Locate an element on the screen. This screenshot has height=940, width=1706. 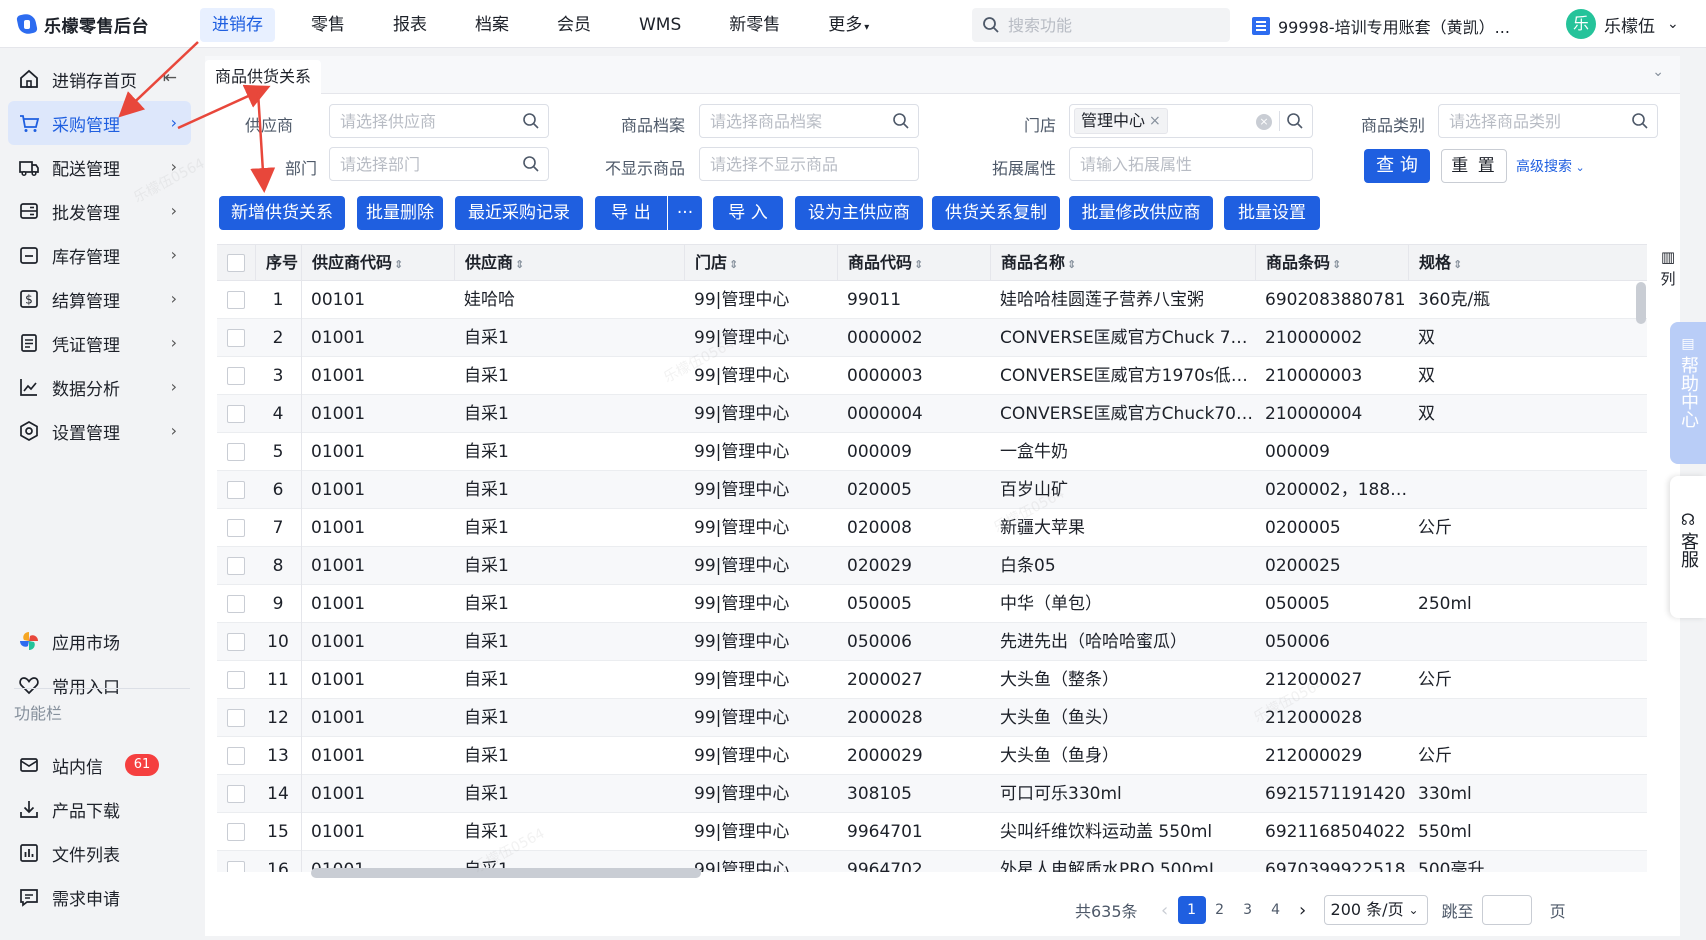
sidebar-item-home: 进销存首页 ⇤ is located at coordinates (99, 79).